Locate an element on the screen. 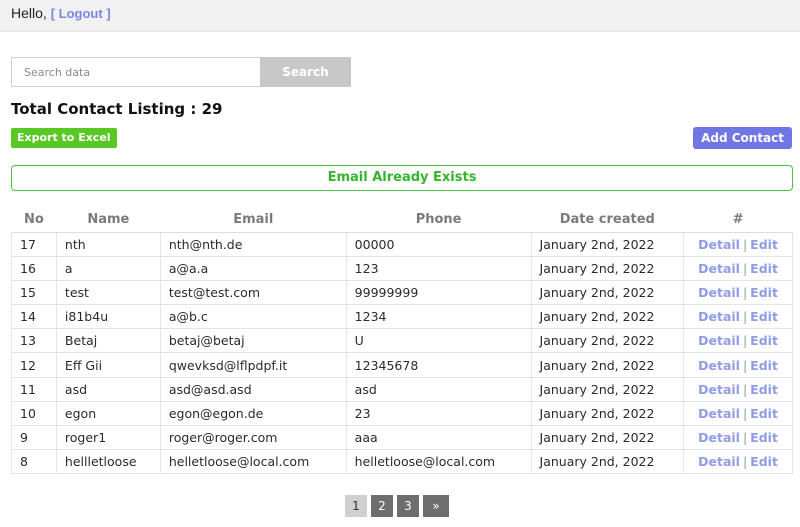  total-contact-listing: Total Contact Listing : 29 is located at coordinates (117, 109).